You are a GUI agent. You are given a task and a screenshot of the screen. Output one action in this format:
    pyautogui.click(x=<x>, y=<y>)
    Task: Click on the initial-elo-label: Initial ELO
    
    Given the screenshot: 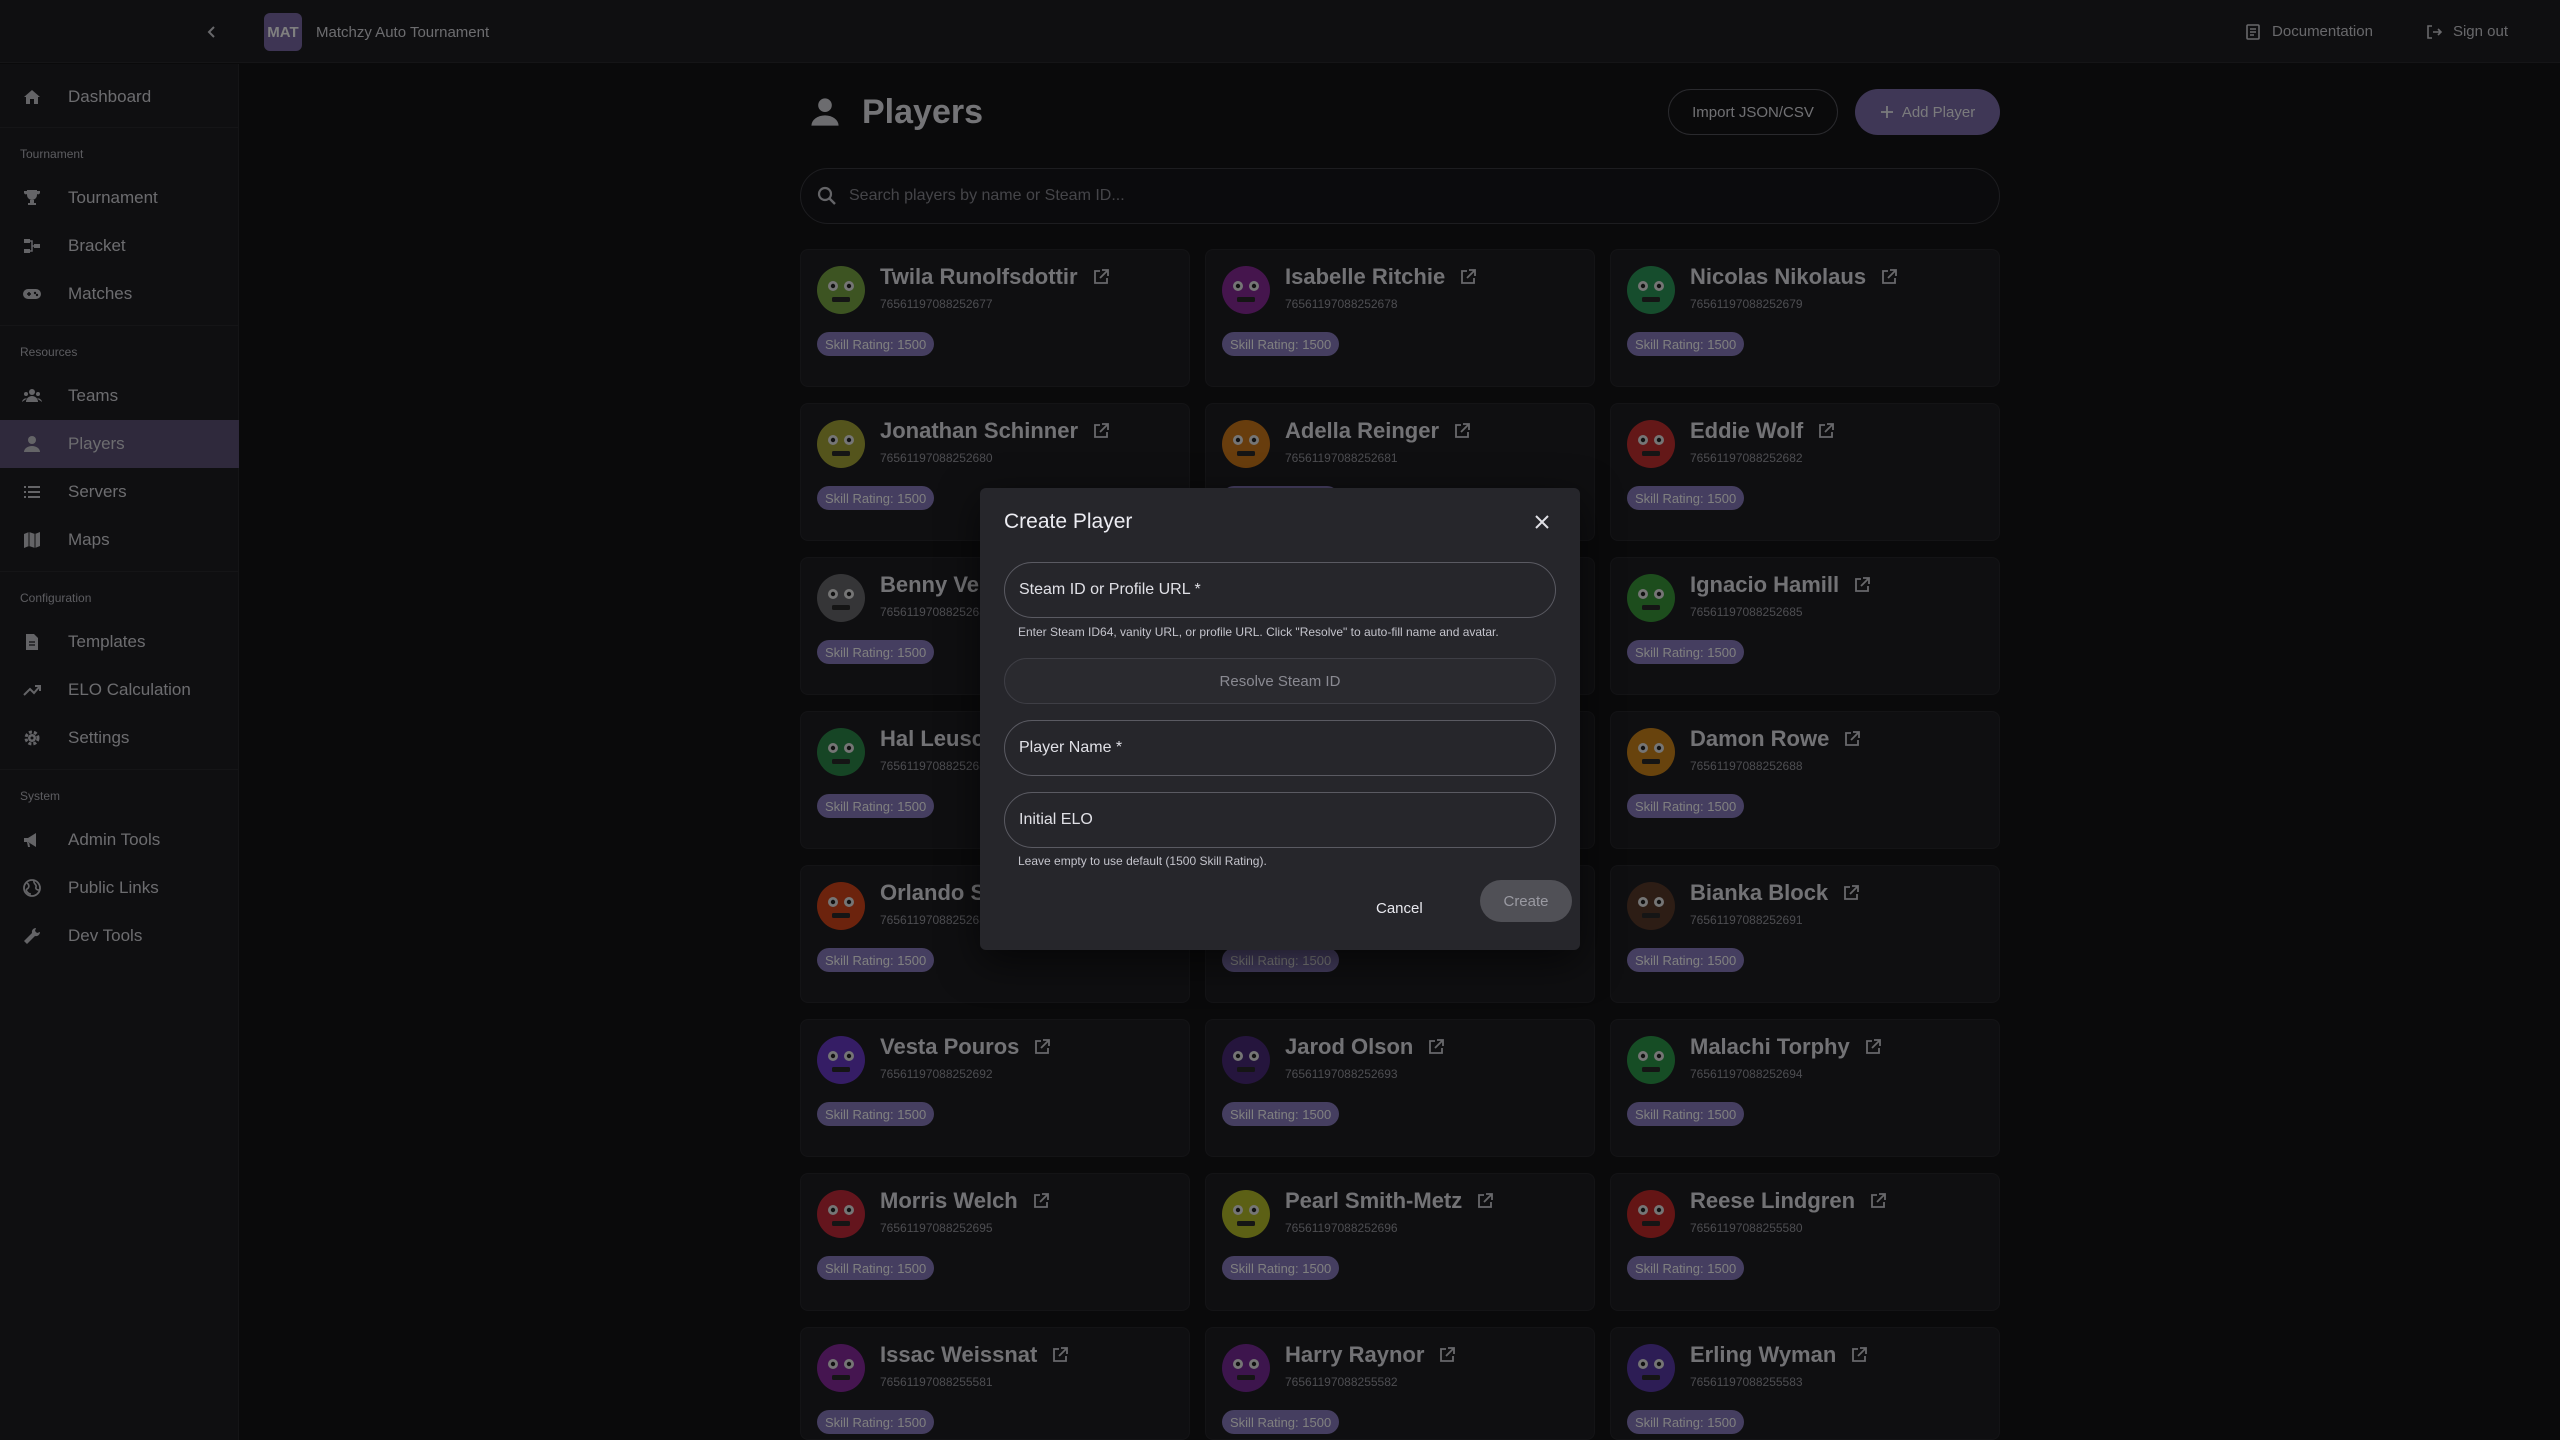 What is the action you would take?
    pyautogui.click(x=1056, y=819)
    